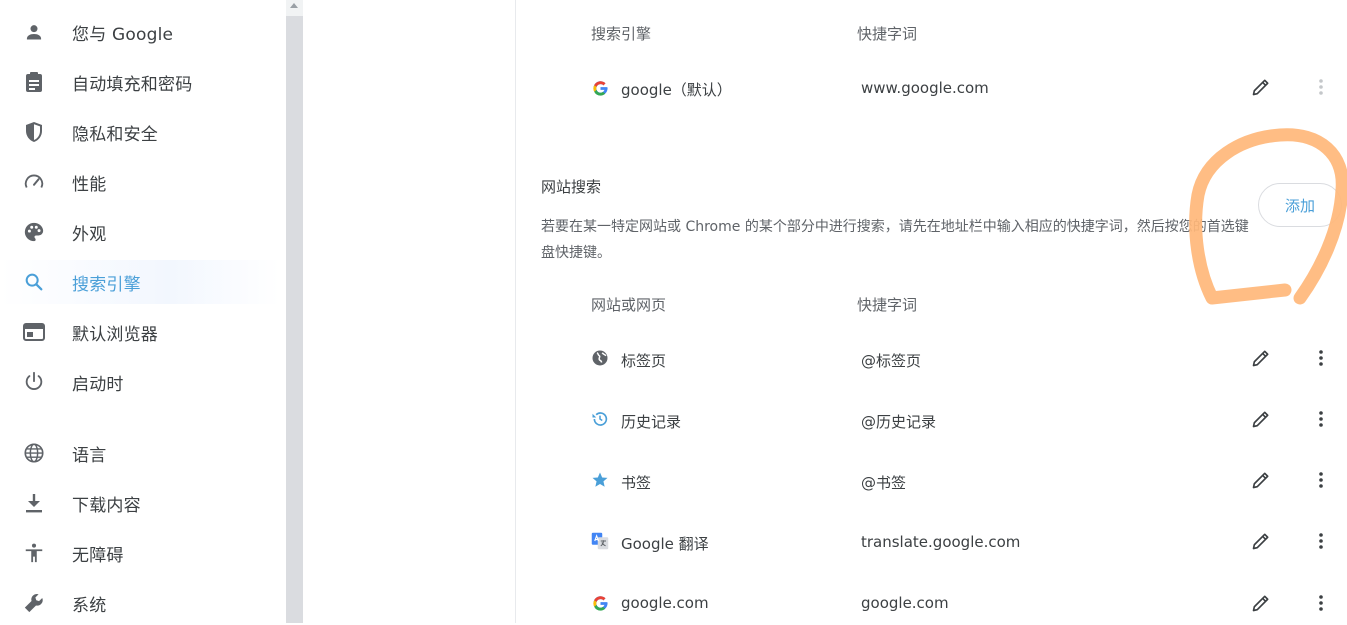 The height and width of the screenshot is (625, 1347). I want to click on edit-search-engine-button, so click(1261, 87).